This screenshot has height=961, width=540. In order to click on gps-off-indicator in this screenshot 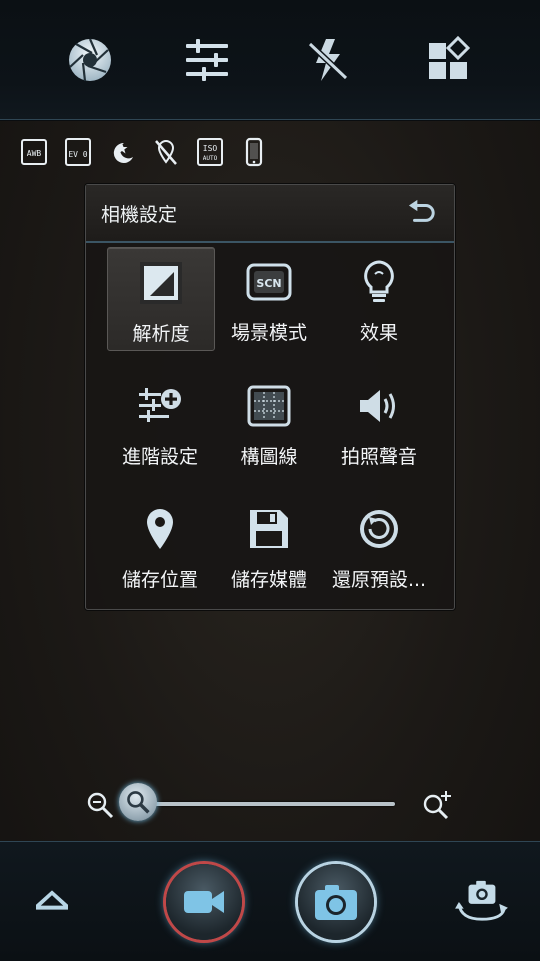, I will do `click(166, 152)`.